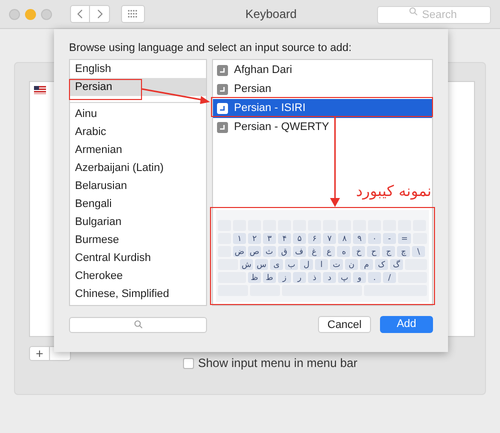 The width and height of the screenshot is (500, 433). Describe the element at coordinates (138, 114) in the screenshot. I see `language-item: Ainu` at that location.